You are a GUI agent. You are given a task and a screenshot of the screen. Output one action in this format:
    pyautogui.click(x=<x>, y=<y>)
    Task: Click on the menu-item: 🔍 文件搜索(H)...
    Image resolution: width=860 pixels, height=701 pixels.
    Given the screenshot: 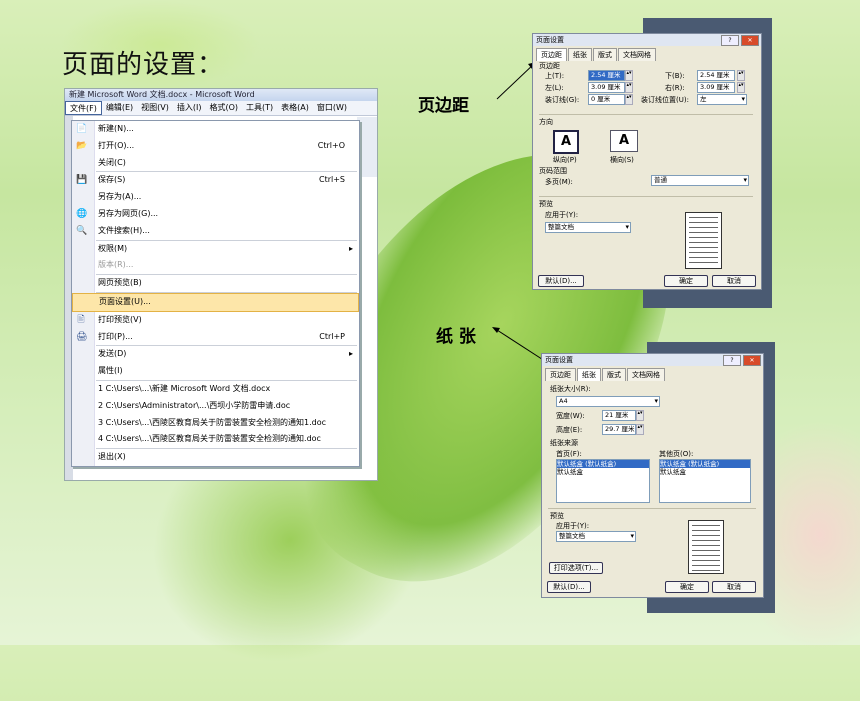 What is the action you would take?
    pyautogui.click(x=215, y=231)
    